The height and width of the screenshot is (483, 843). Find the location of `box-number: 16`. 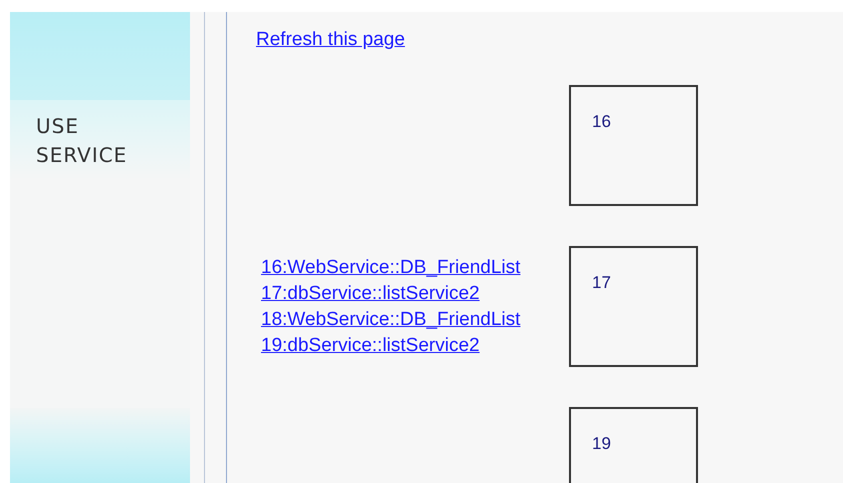

box-number: 16 is located at coordinates (601, 121).